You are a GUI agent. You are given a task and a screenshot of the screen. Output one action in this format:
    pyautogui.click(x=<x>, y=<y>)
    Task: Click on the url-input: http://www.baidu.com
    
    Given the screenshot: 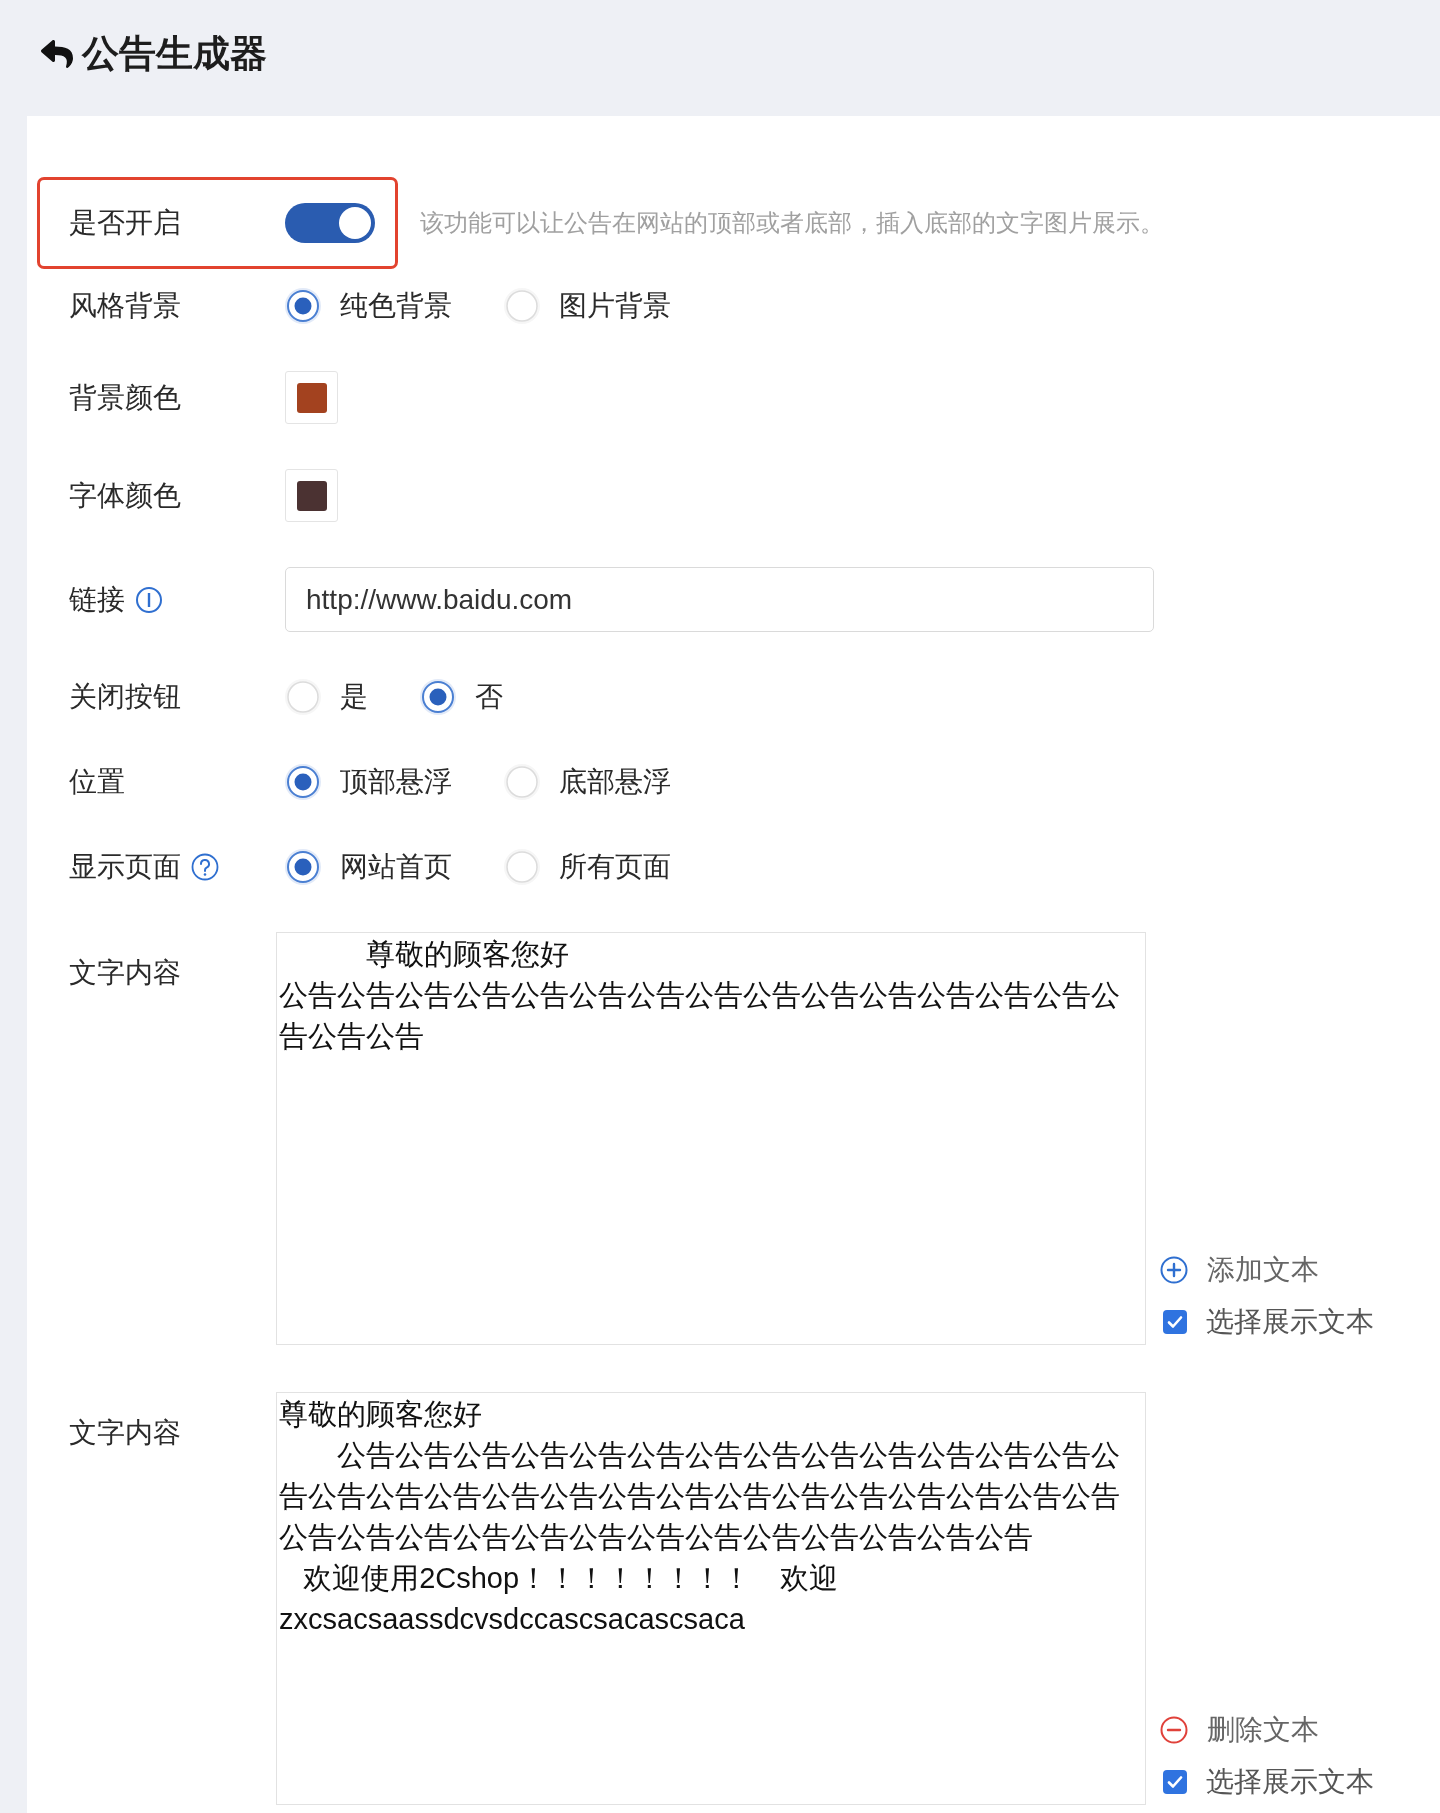 What is the action you would take?
    pyautogui.click(x=719, y=599)
    